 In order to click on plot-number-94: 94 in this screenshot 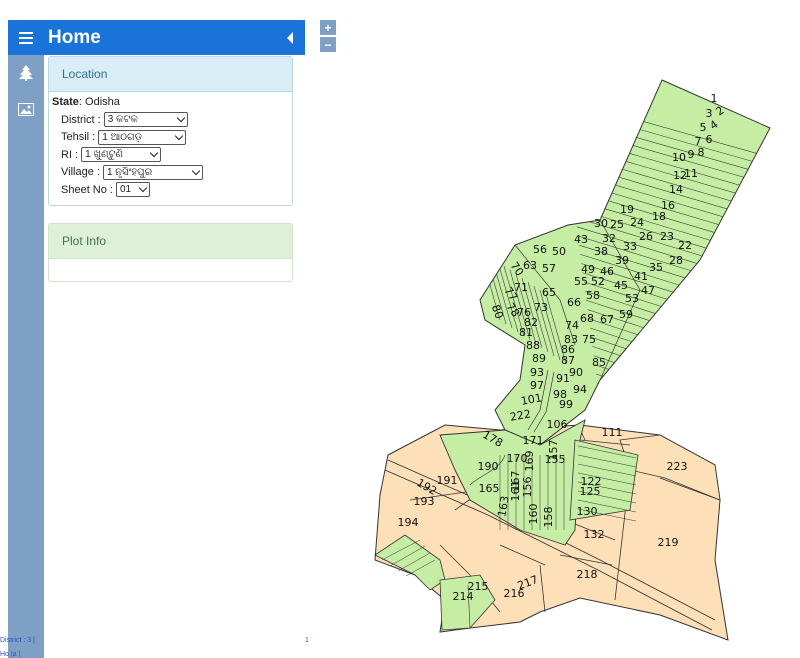, I will do `click(580, 389)`.